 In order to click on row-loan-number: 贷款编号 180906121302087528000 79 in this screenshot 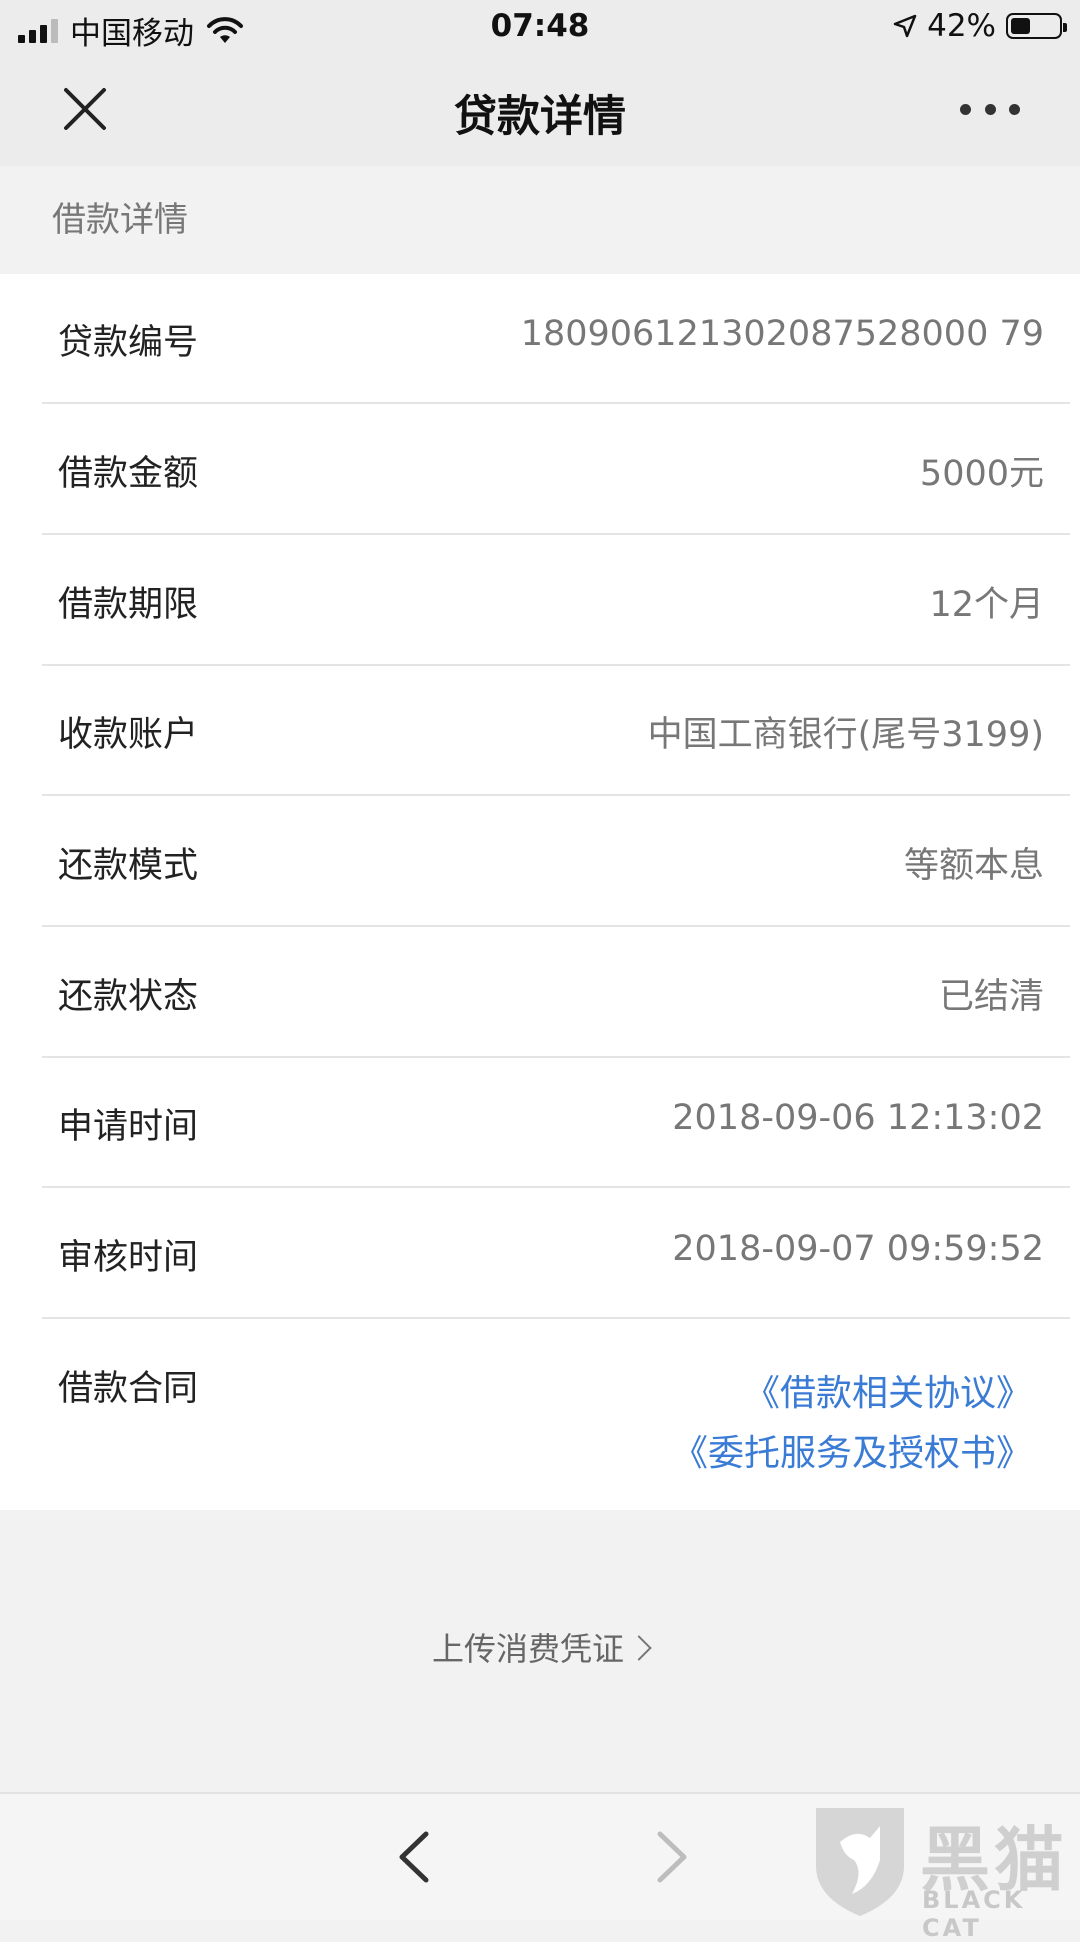, I will do `click(556, 339)`.